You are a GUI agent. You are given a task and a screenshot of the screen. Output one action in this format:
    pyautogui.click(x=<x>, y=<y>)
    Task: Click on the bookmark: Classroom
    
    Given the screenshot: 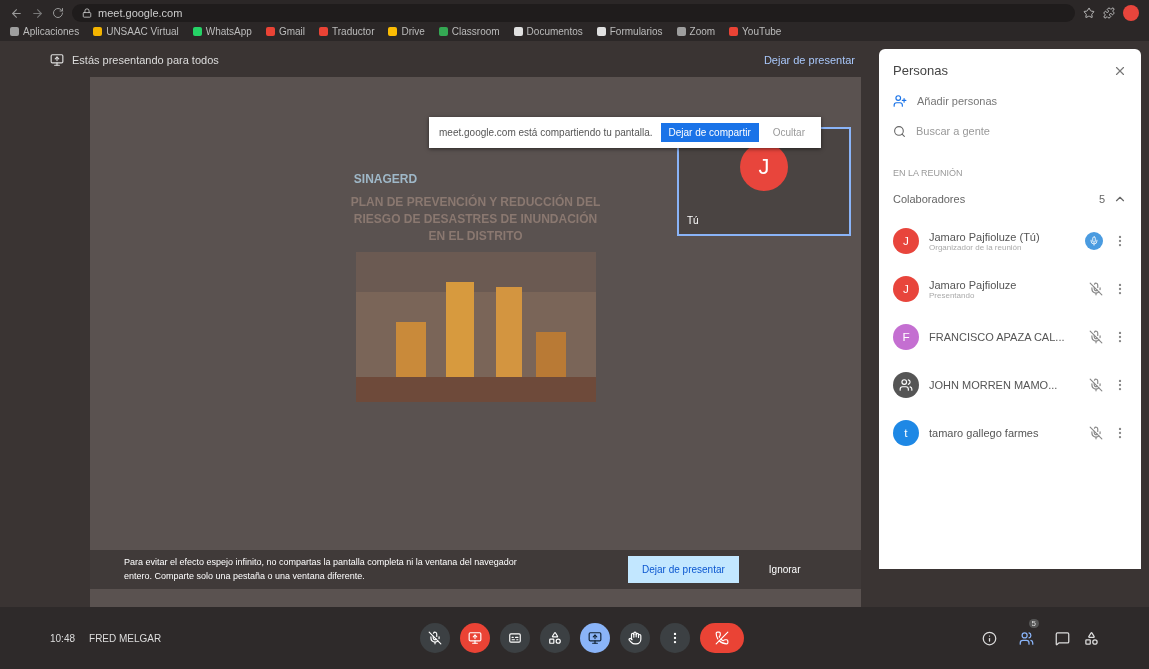 What is the action you would take?
    pyautogui.click(x=469, y=31)
    